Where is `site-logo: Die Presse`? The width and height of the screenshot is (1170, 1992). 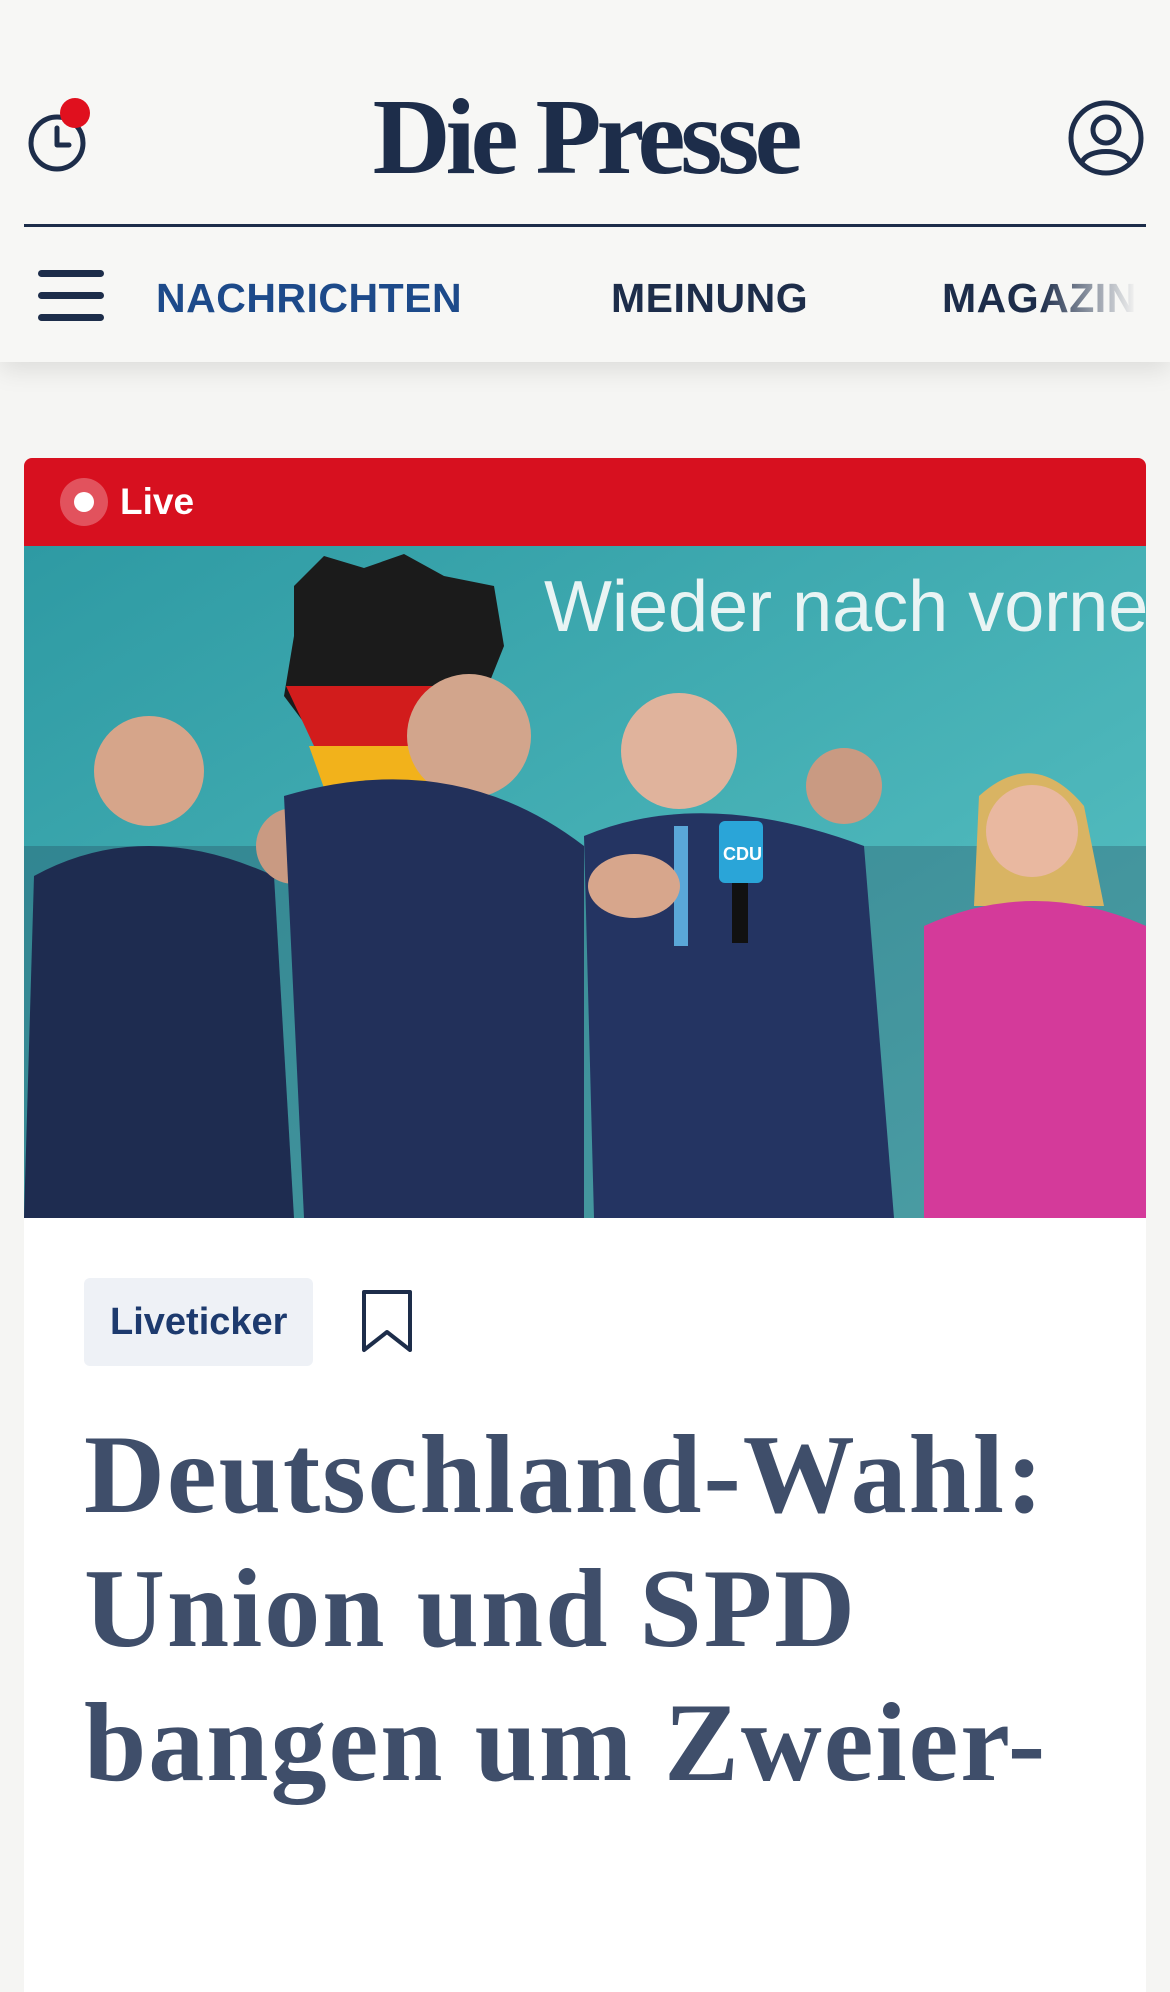
site-logo: Die Presse is located at coordinates (585, 138).